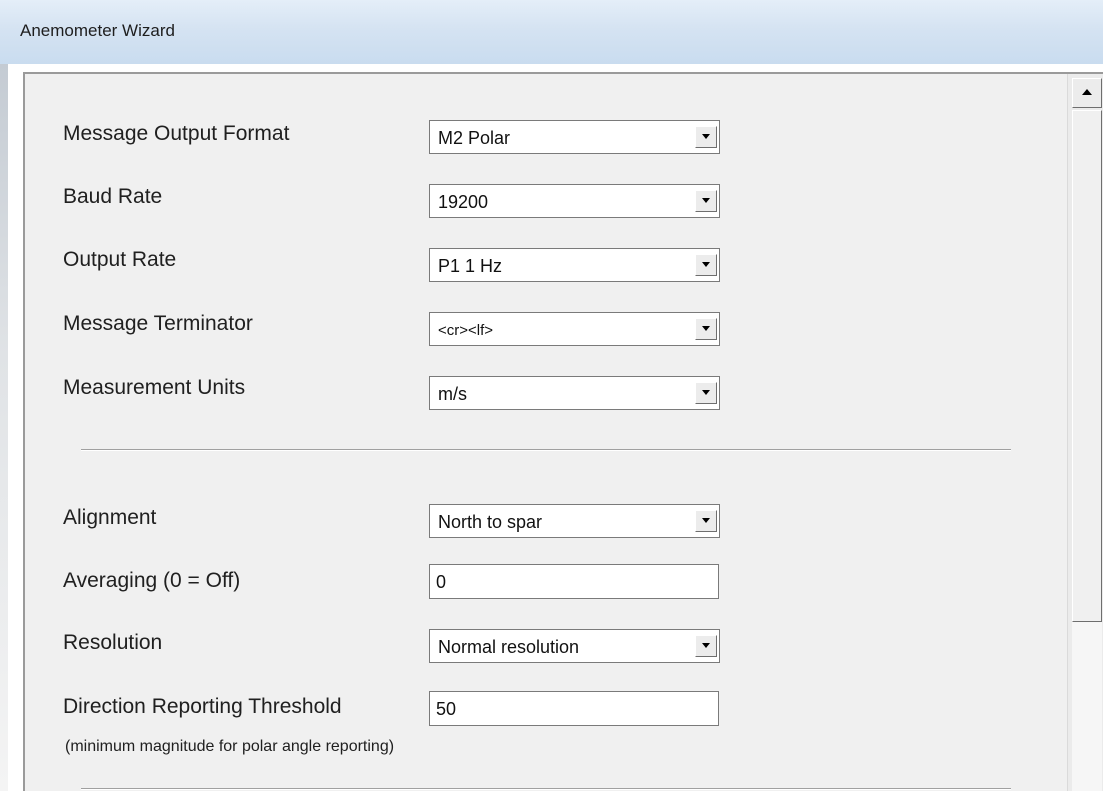 Image resolution: width=1103 pixels, height=791 pixels. I want to click on direction-threshold-value: 50, so click(446, 709).